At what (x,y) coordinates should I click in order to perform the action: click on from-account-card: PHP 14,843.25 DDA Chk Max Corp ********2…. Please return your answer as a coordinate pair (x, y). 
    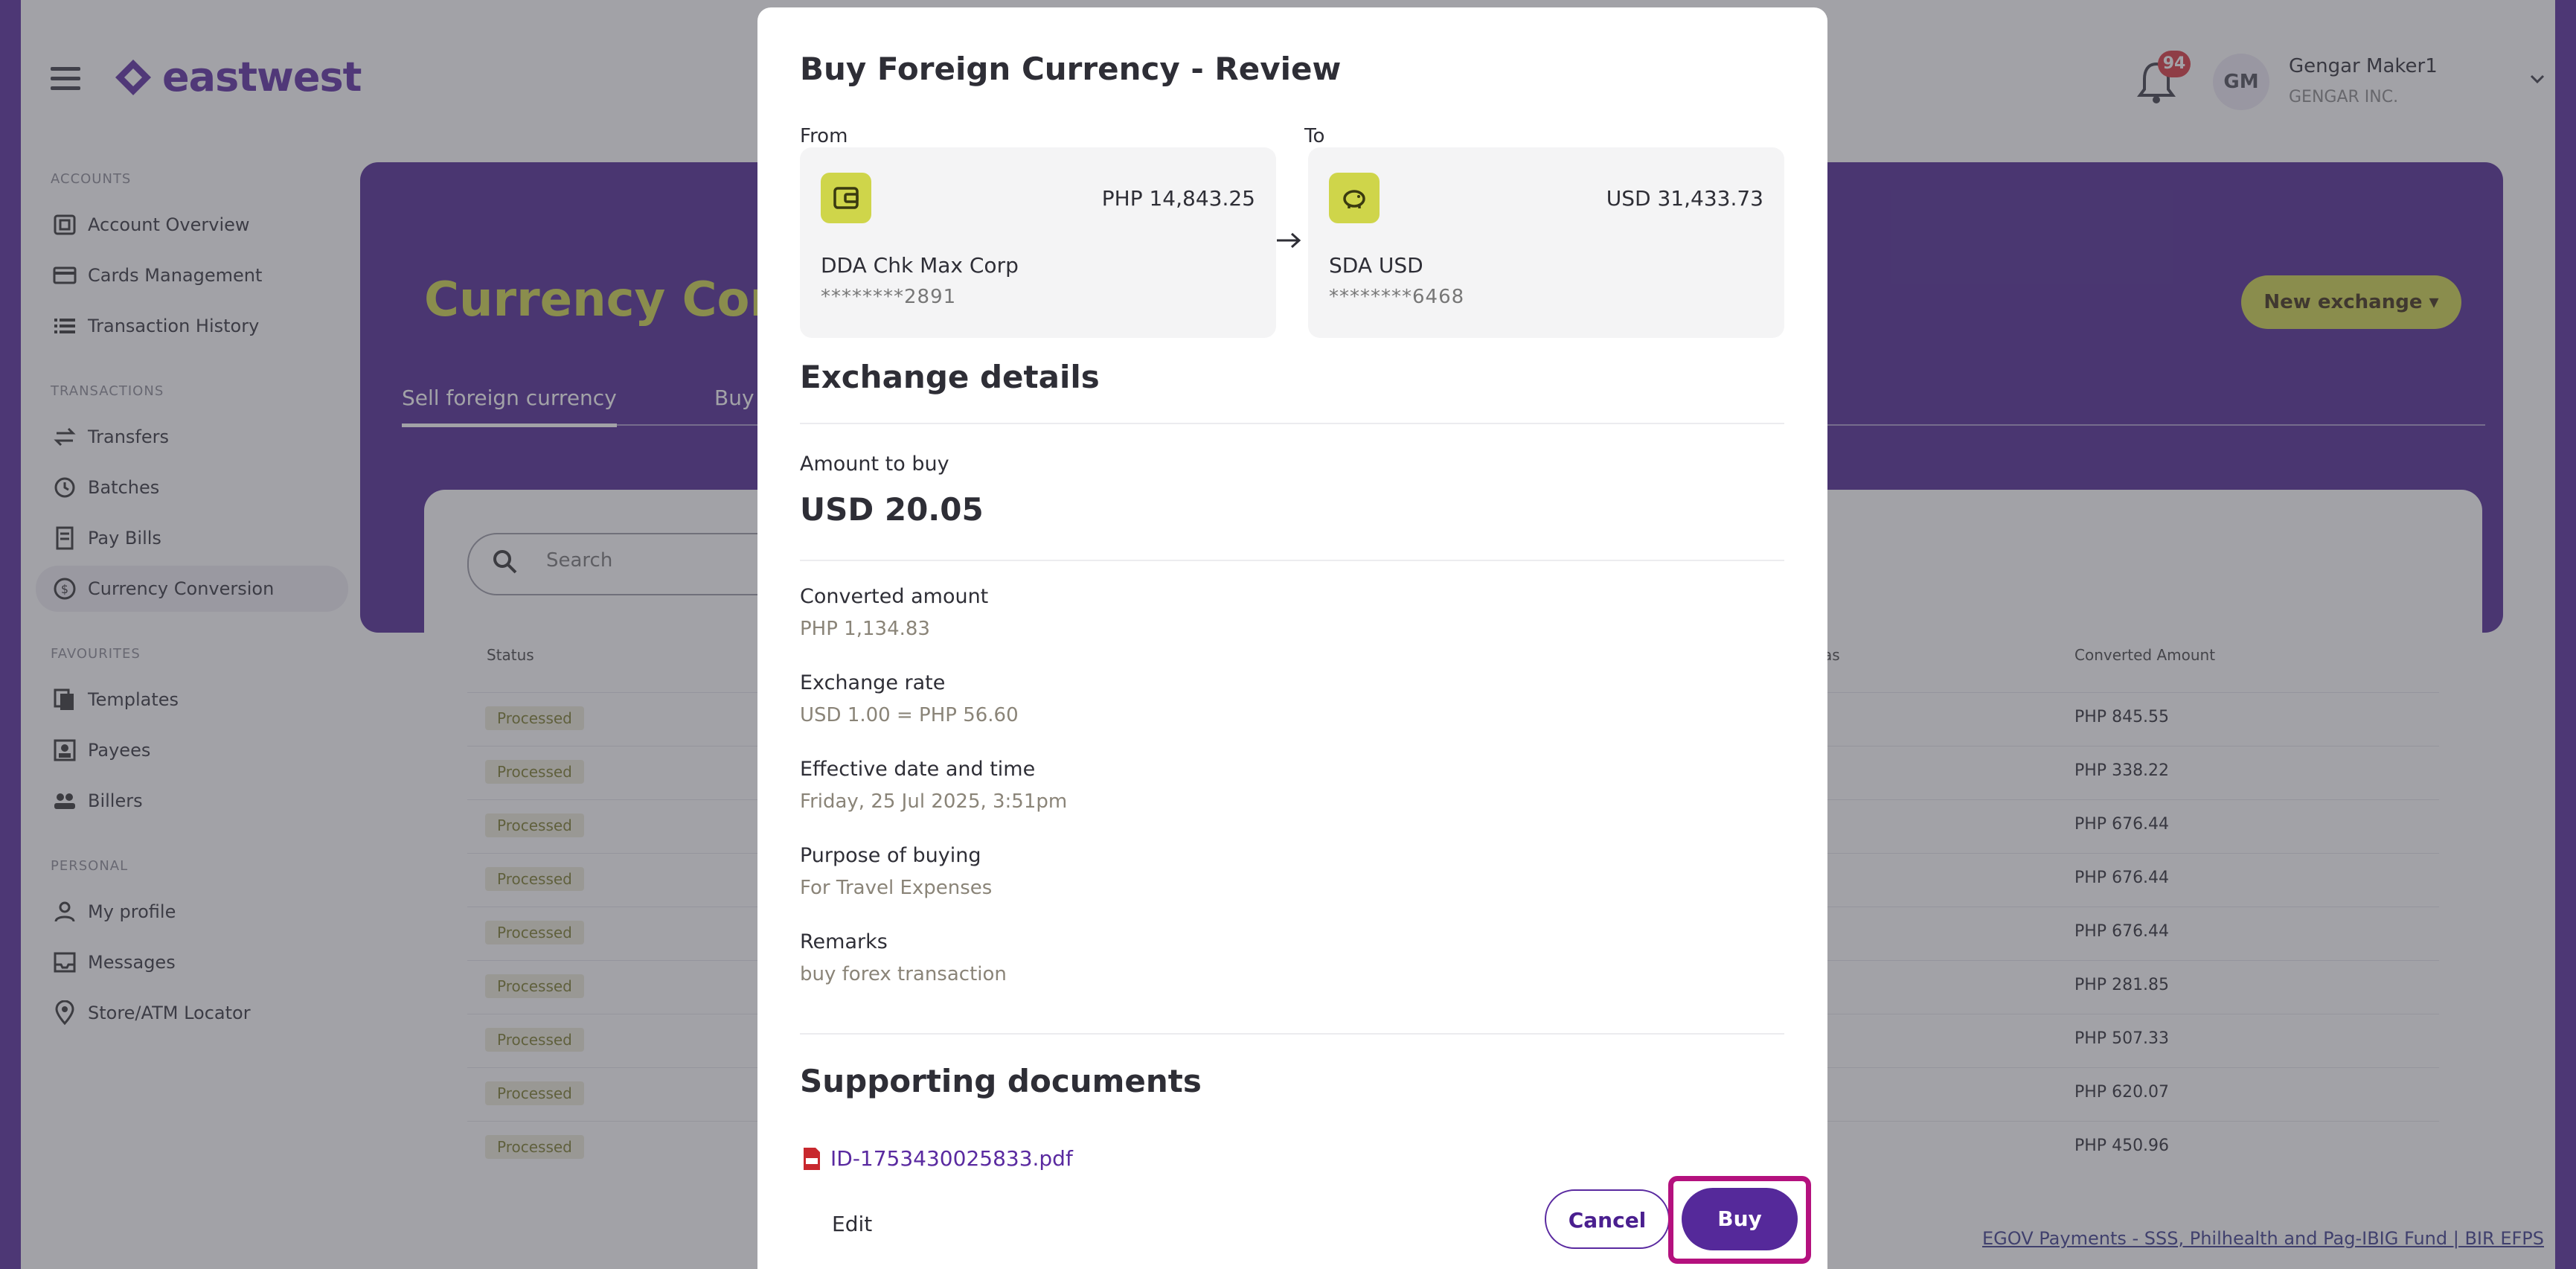
    Looking at the image, I should click on (1038, 242).